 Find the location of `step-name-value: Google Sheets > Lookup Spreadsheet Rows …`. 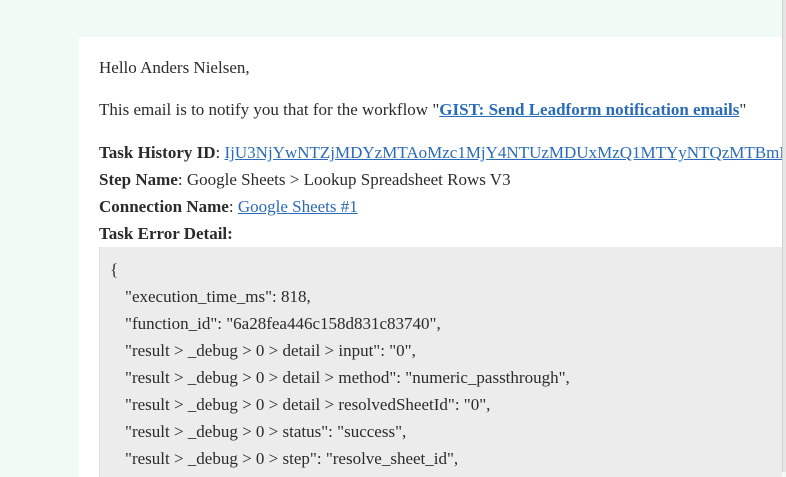

step-name-value: Google Sheets > Lookup Spreadsheet Rows … is located at coordinates (348, 179).